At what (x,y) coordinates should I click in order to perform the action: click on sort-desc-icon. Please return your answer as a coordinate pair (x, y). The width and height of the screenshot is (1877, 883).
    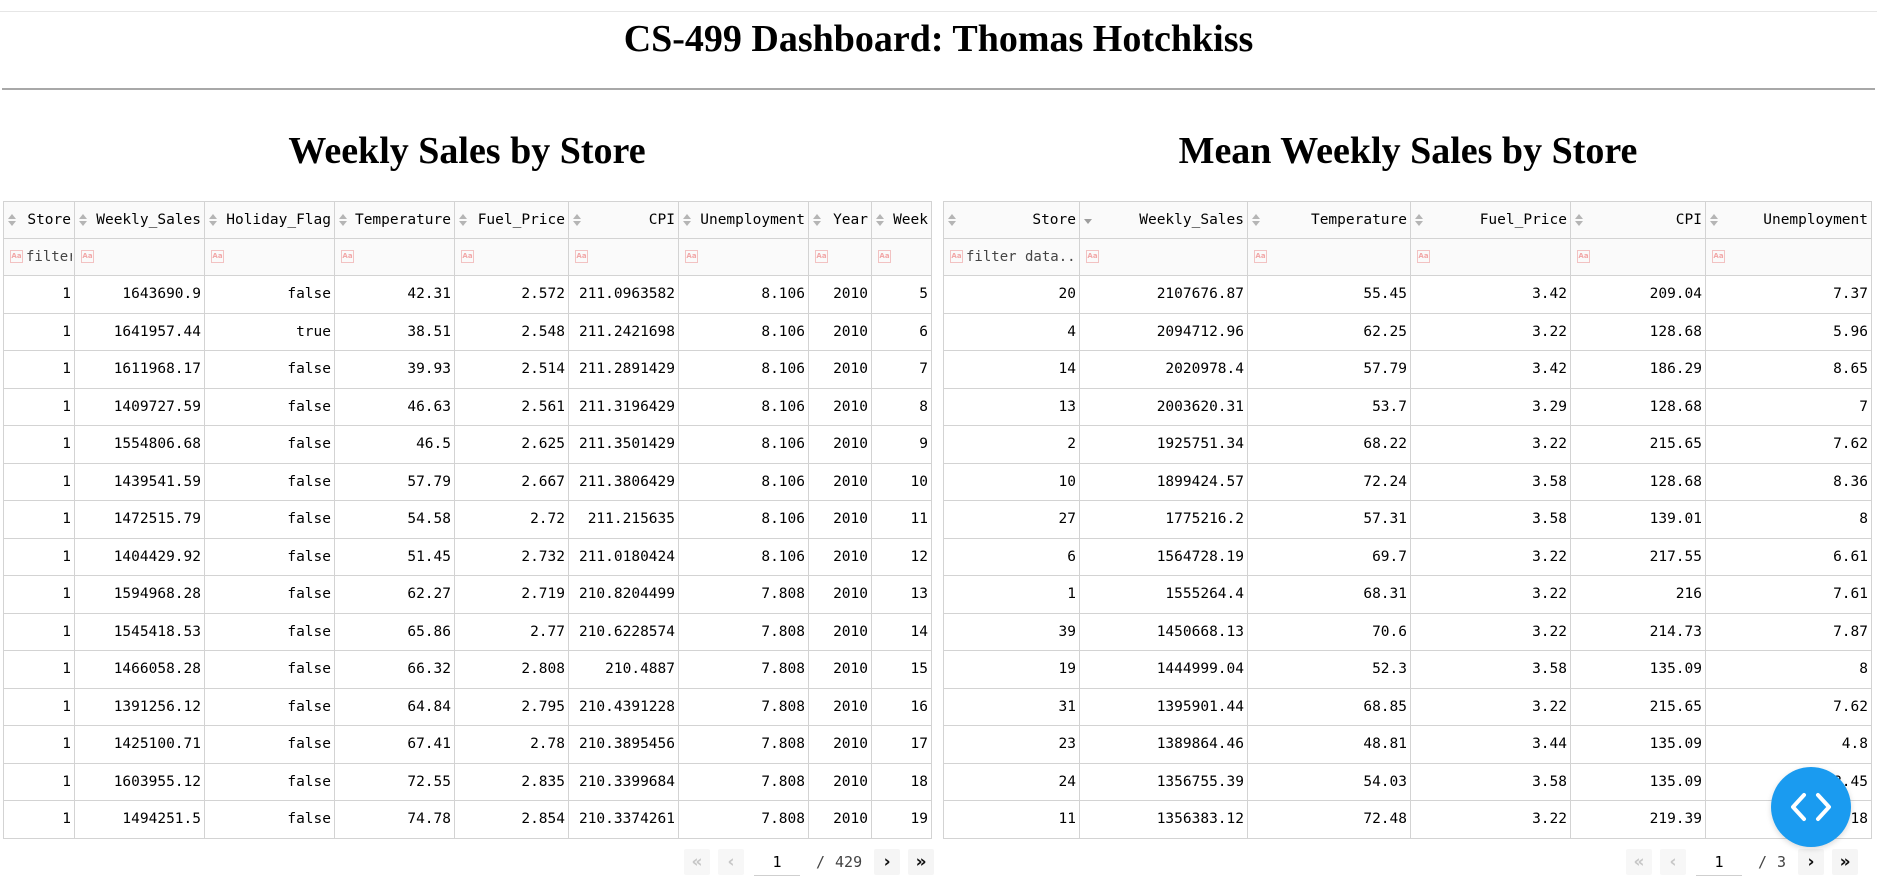
    Looking at the image, I should click on (1088, 220).